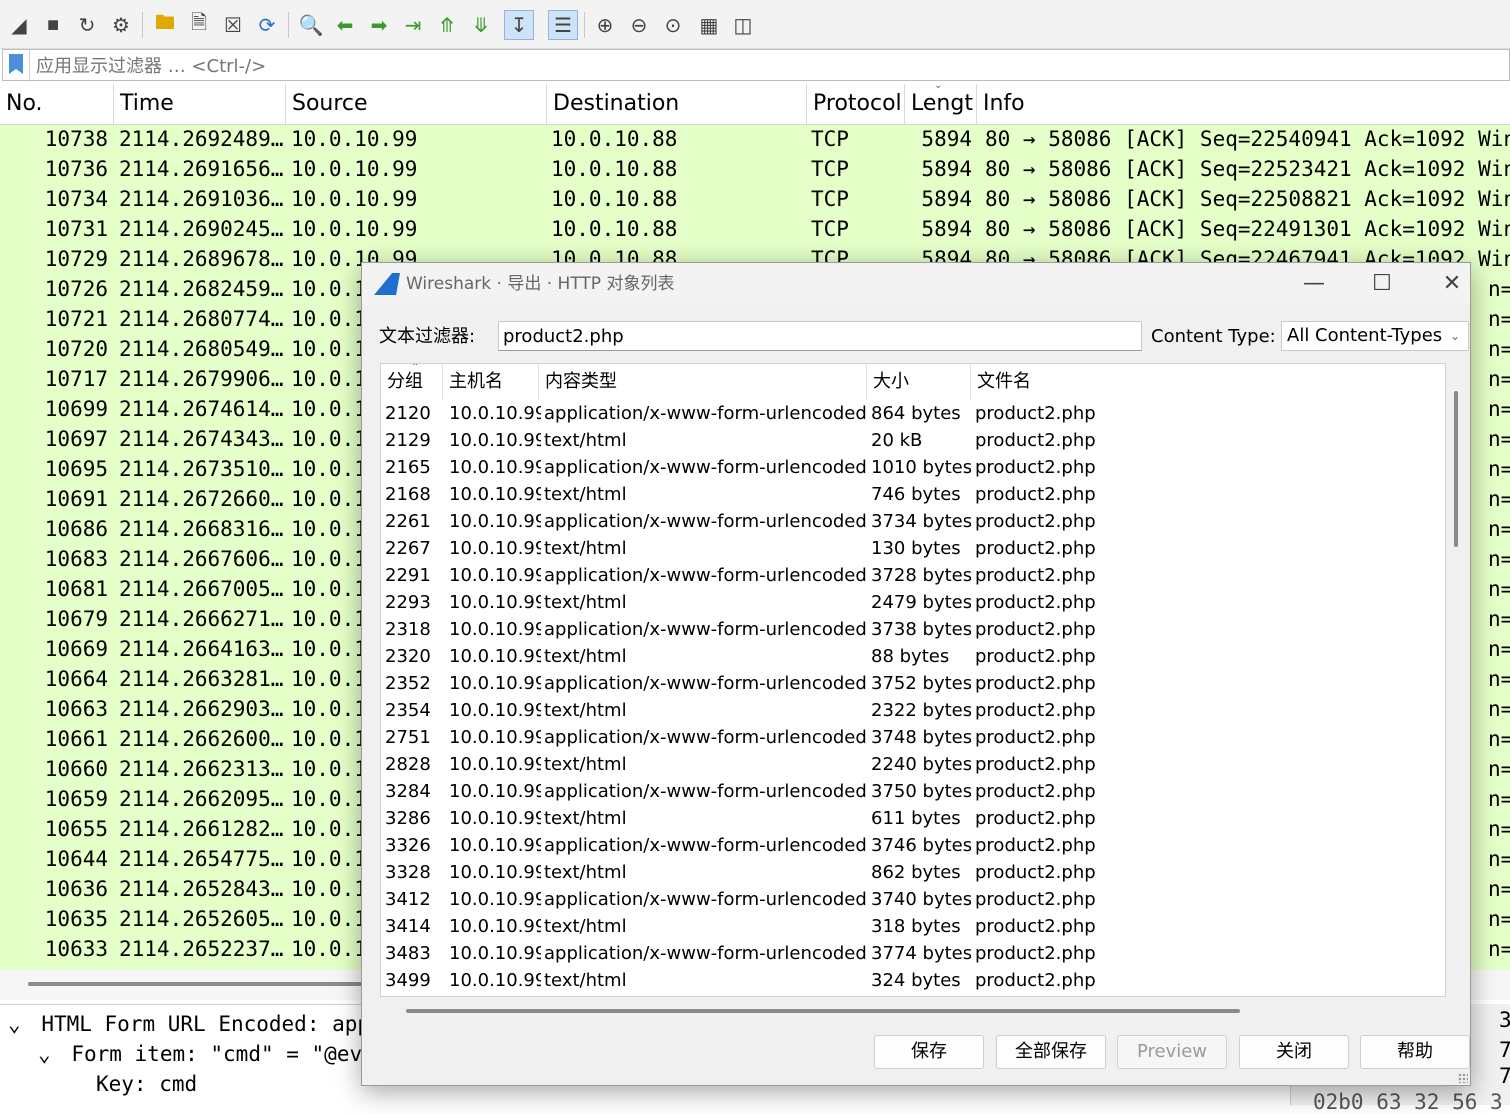  Describe the element at coordinates (16, 64) in the screenshot. I see `bookmark-icon` at that location.